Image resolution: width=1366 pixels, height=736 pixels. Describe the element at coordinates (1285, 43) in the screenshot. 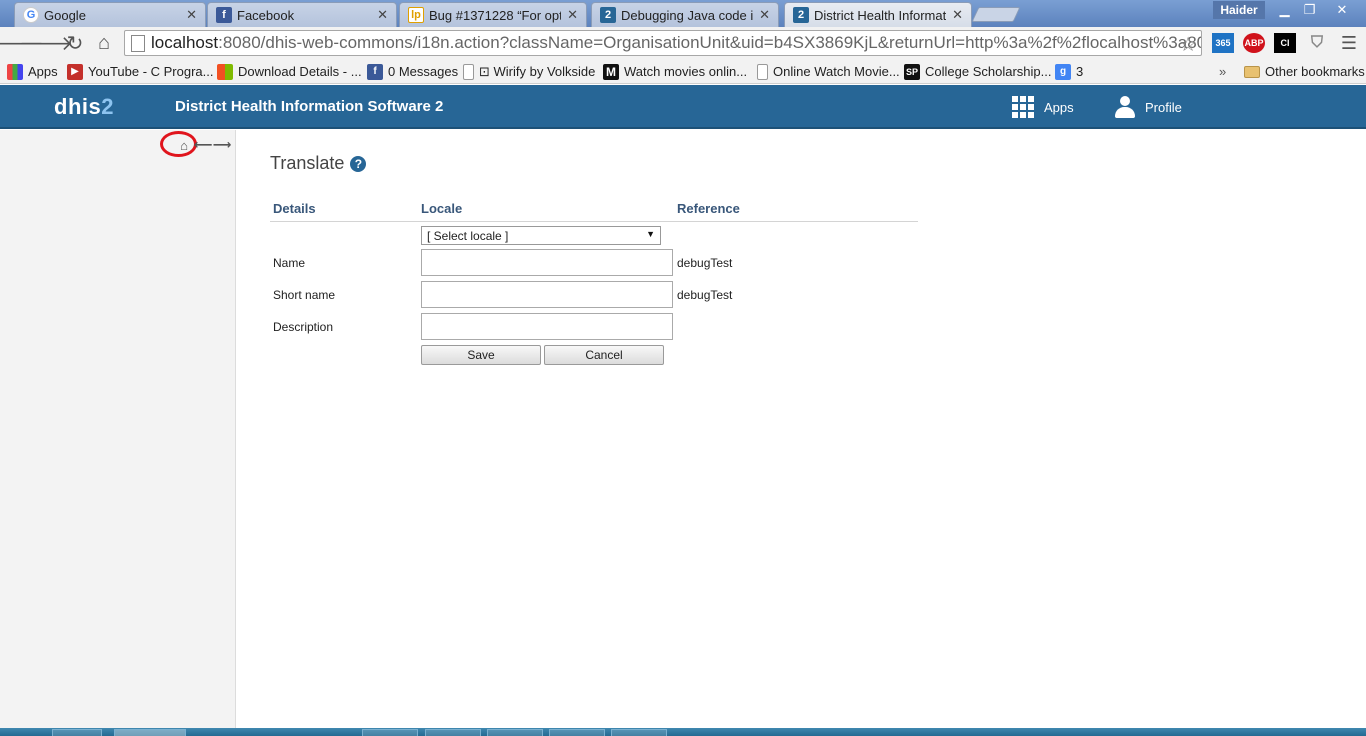

I see `ci-extension-icon: CI` at that location.